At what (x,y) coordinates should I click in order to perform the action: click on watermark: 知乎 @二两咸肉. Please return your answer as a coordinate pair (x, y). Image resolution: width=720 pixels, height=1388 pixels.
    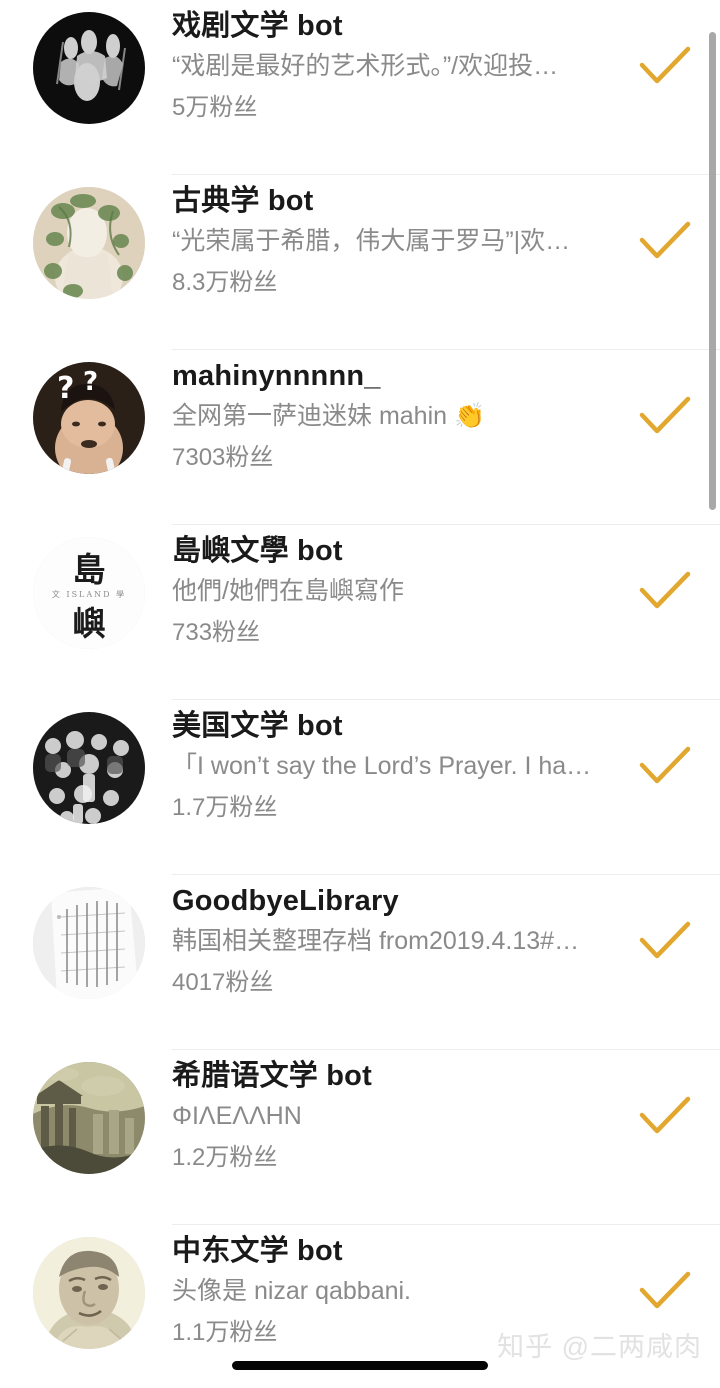
    Looking at the image, I should click on (599, 1347).